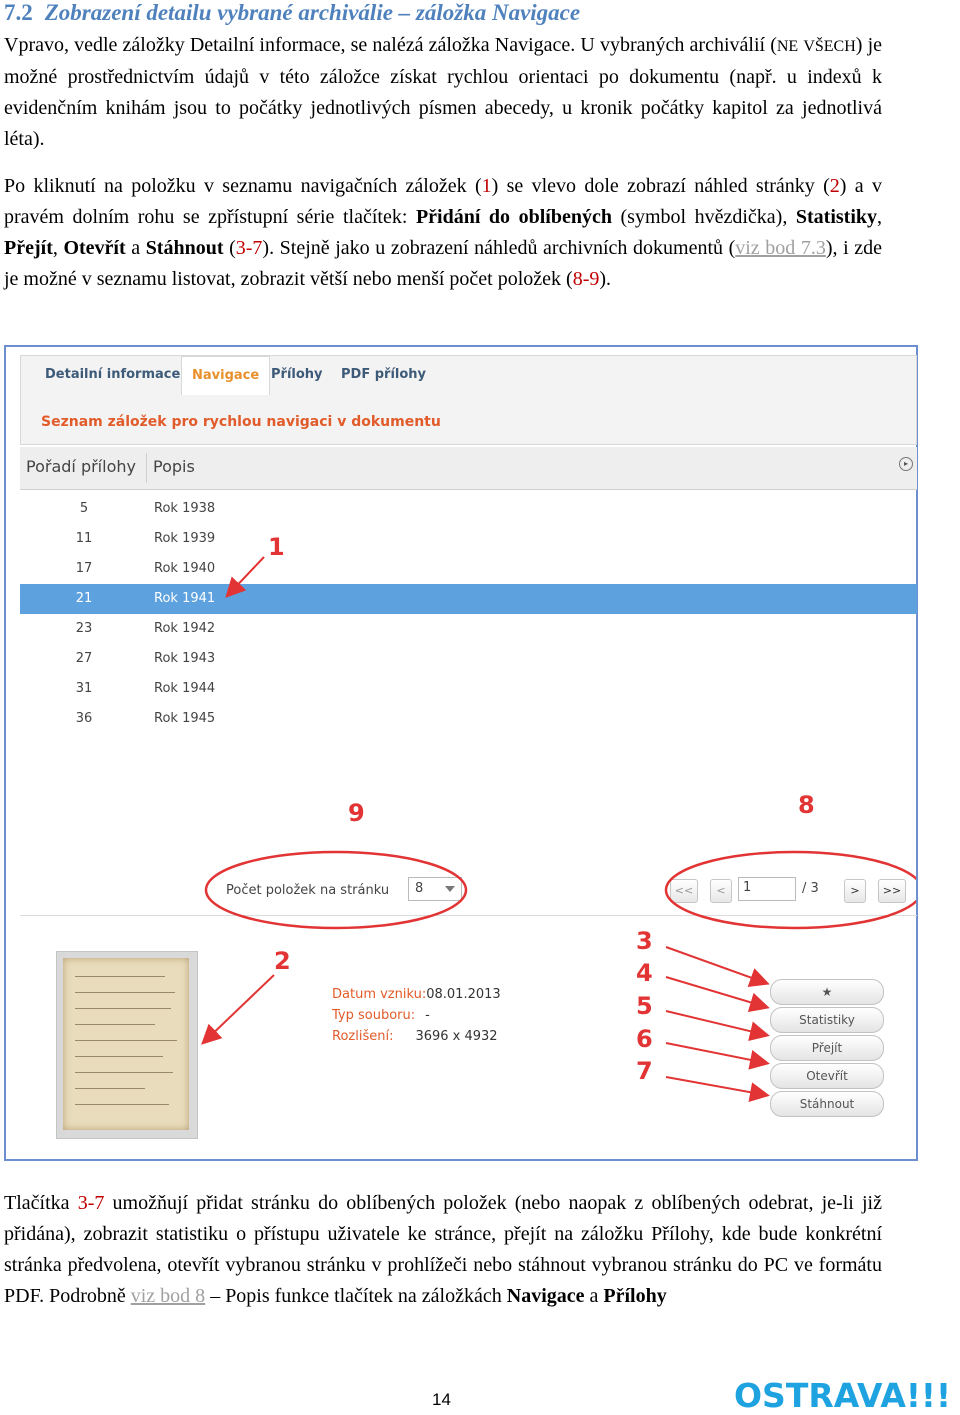  I want to click on arrow-to-selected-row, so click(245, 577).